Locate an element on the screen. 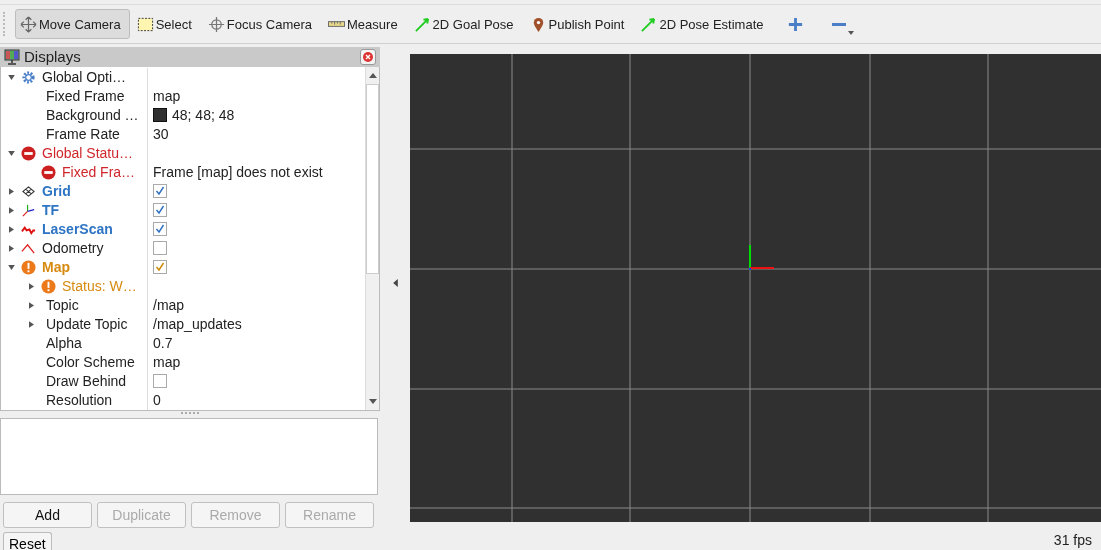 Image resolution: width=1101 pixels, height=550 pixels. property-value: Frame [map] does not exist is located at coordinates (238, 172).